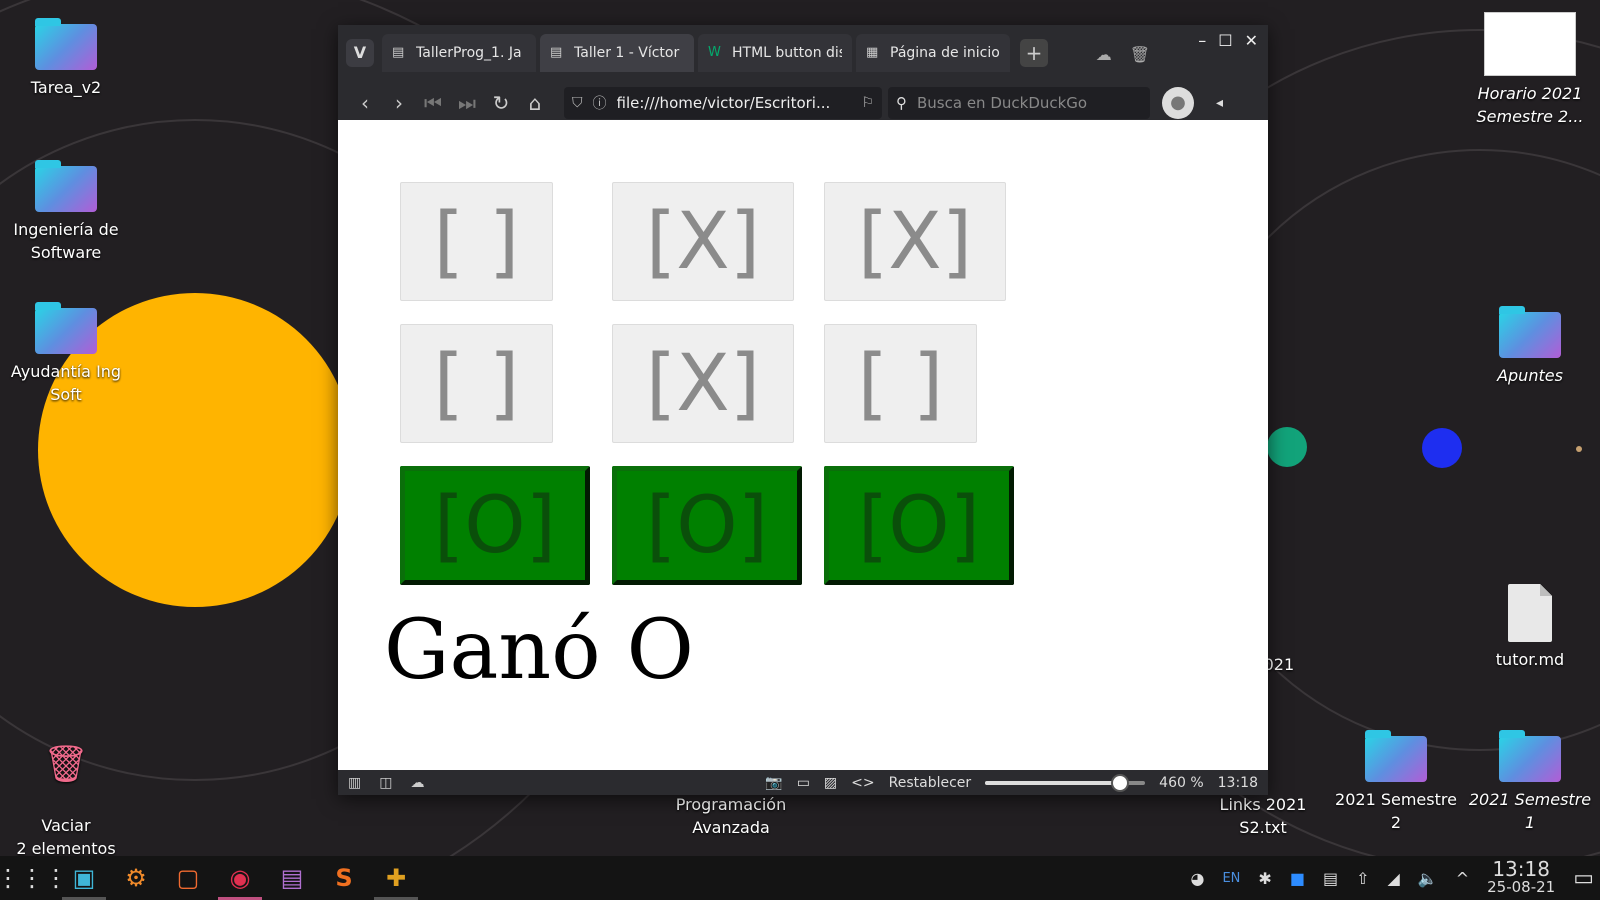 The image size is (1600, 900). What do you see at coordinates (344, 878) in the screenshot?
I see `sublime-icon: S` at bounding box center [344, 878].